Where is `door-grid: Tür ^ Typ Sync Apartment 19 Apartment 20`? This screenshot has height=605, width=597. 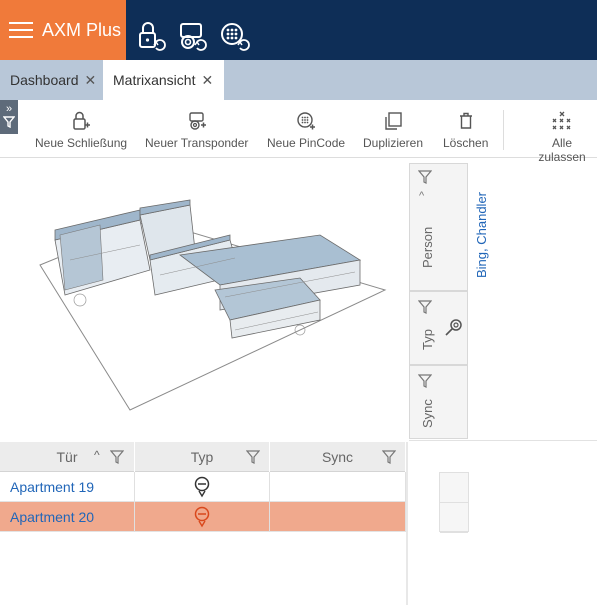 door-grid: Tür ^ Typ Sync Apartment 19 Apartment 20 is located at coordinates (203, 487).